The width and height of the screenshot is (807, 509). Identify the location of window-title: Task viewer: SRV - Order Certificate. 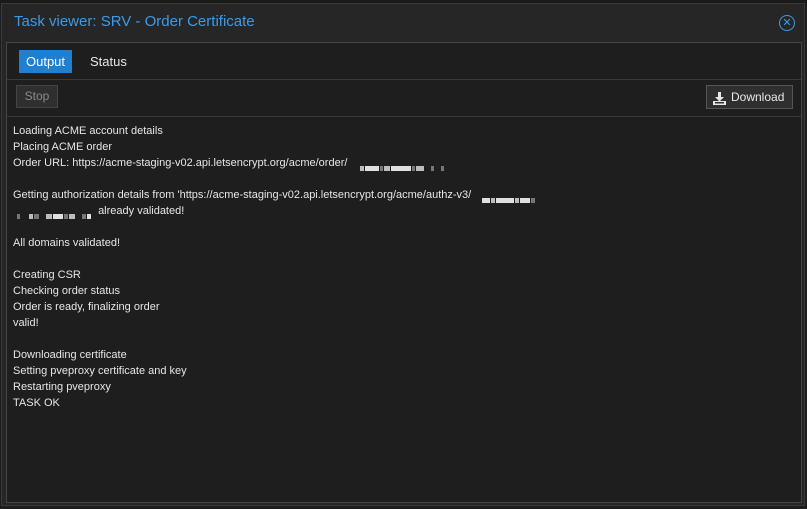
(134, 21).